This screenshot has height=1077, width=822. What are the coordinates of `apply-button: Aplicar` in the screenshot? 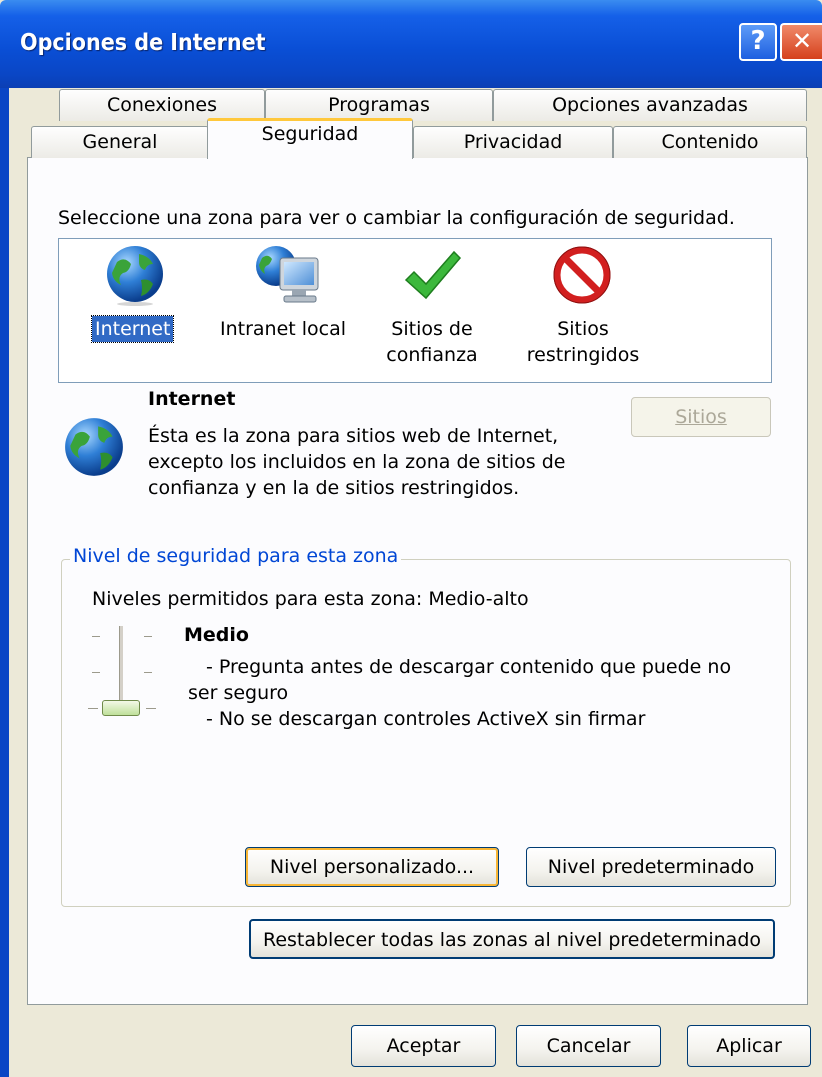 It's located at (749, 1046).